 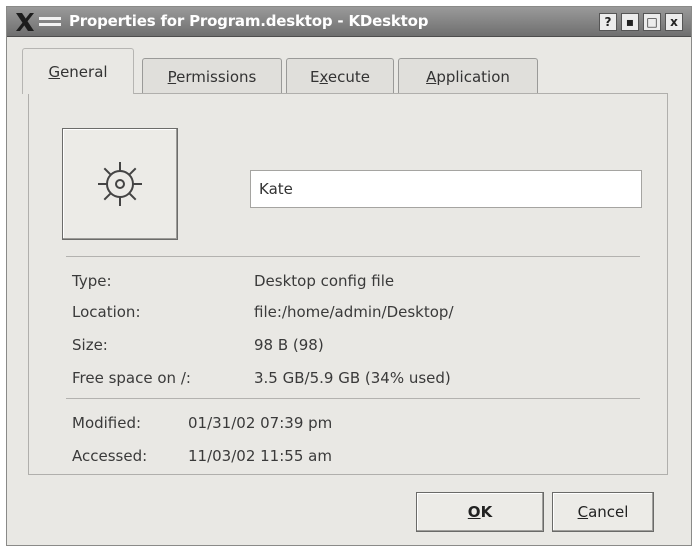 I want to click on free-space-value: 3.5 GB/5.9 GB (34% used), so click(x=352, y=378).